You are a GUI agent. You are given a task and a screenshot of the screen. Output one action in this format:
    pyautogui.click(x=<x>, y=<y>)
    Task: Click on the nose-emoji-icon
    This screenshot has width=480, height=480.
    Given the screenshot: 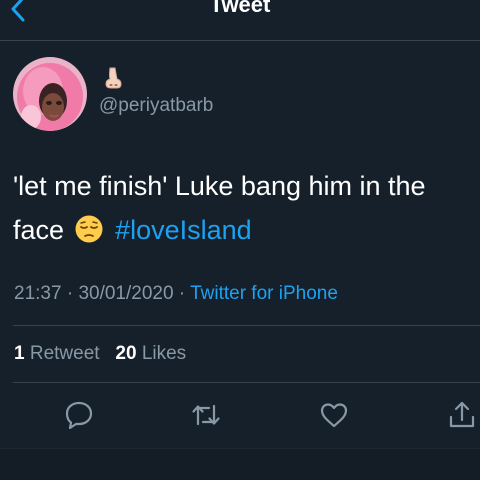 What is the action you would take?
    pyautogui.click(x=113, y=78)
    